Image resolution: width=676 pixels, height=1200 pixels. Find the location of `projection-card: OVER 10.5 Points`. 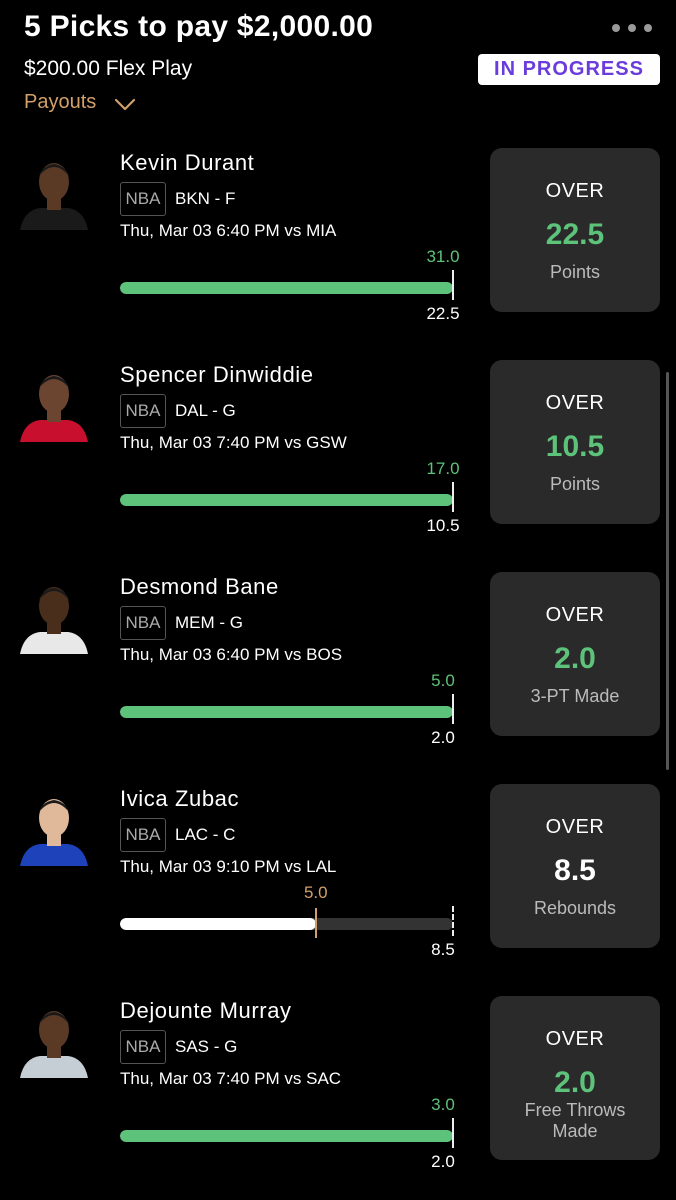

projection-card: OVER 10.5 Points is located at coordinates (575, 442).